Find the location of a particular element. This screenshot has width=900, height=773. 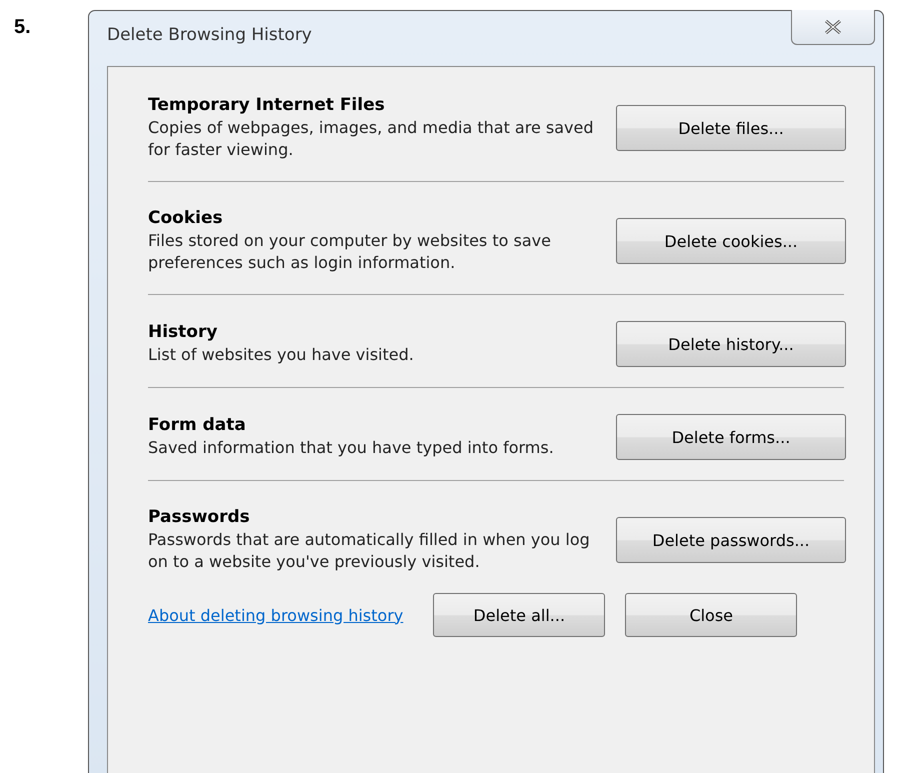

section-title: Cookies is located at coordinates (186, 218).